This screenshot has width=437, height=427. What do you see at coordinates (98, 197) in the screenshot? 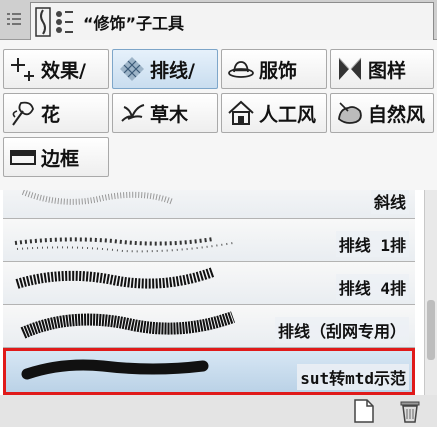
I see `brush-stroke-preview` at bounding box center [98, 197].